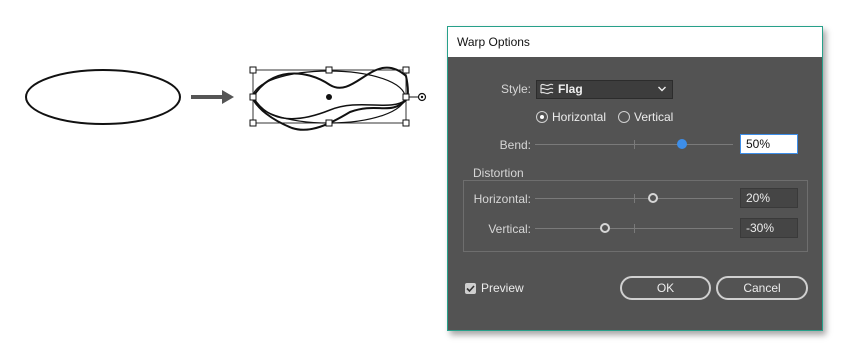  I want to click on flag-warp-icon, so click(547, 89).